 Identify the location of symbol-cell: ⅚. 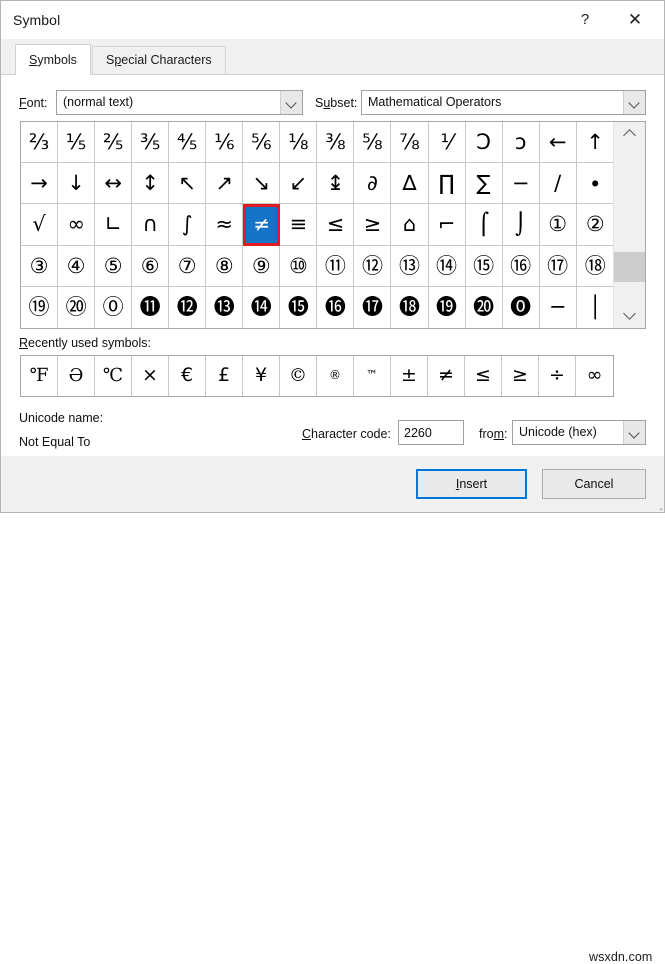
(262, 143).